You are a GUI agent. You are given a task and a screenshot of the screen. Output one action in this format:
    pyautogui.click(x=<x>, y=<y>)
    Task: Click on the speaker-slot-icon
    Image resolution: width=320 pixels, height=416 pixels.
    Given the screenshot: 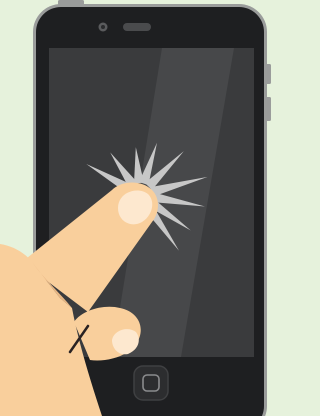 What is the action you would take?
    pyautogui.click(x=137, y=27)
    